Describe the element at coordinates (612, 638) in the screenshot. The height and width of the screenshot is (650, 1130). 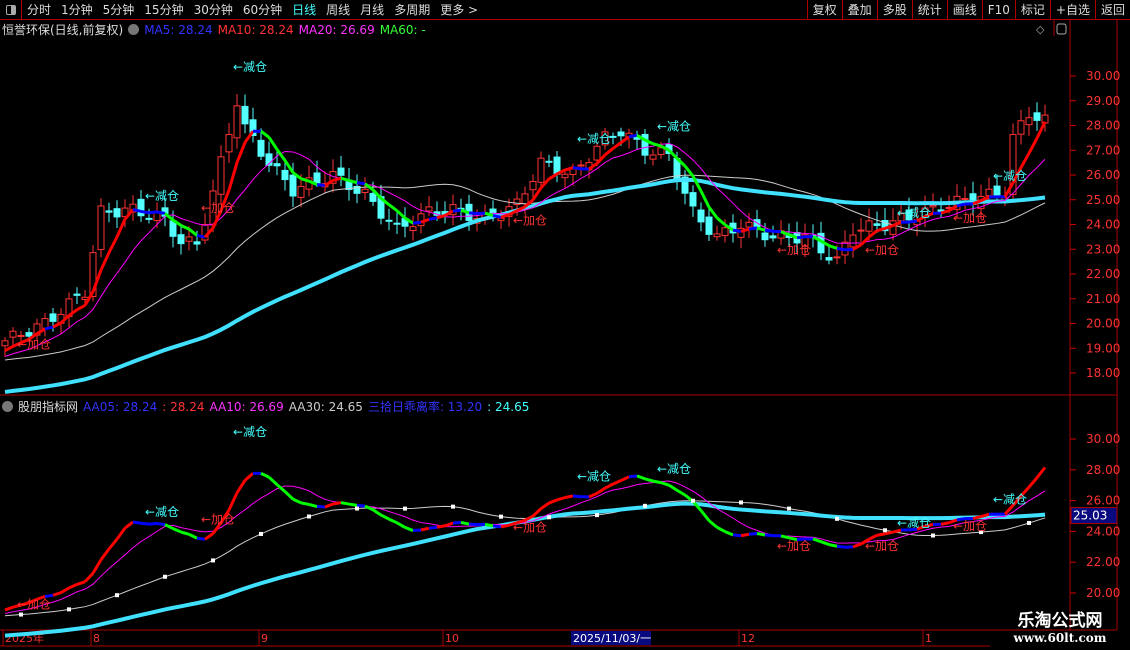
I see `date-cursor: 2025/11/03/一` at that location.